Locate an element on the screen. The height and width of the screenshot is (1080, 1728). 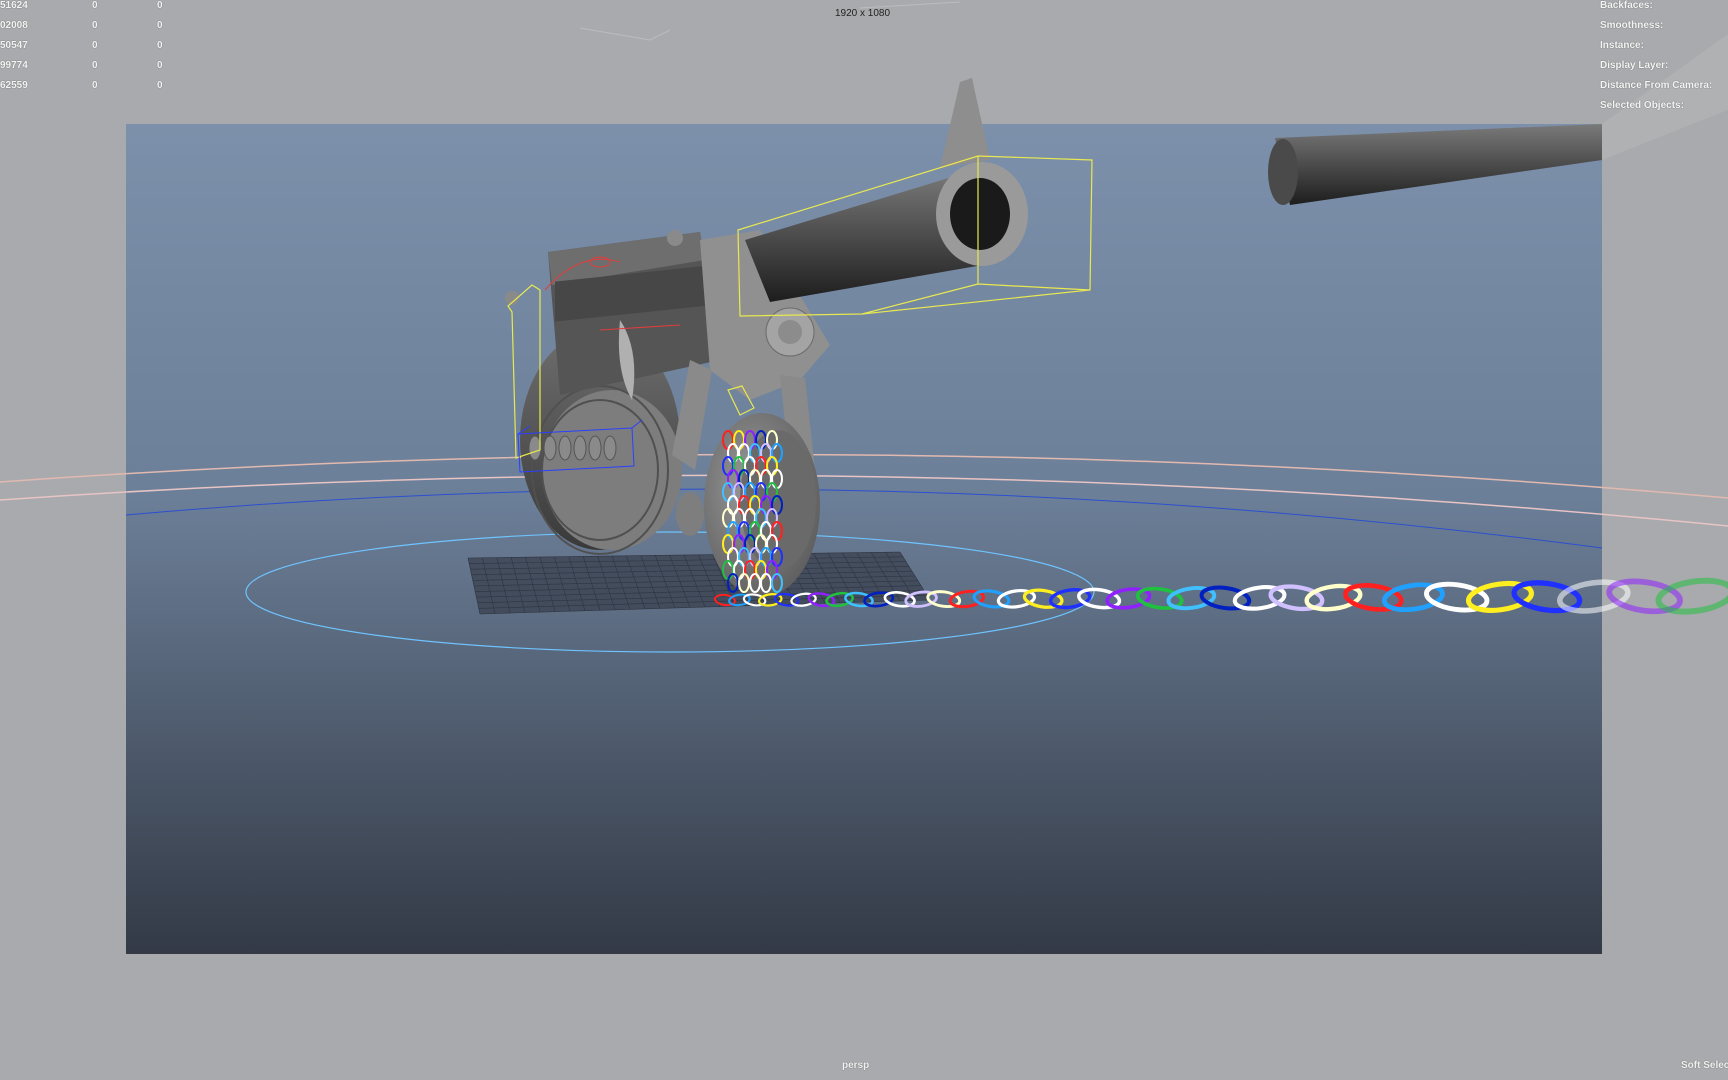
hud-row-1: 02008 0 0 is located at coordinates (90, 26).